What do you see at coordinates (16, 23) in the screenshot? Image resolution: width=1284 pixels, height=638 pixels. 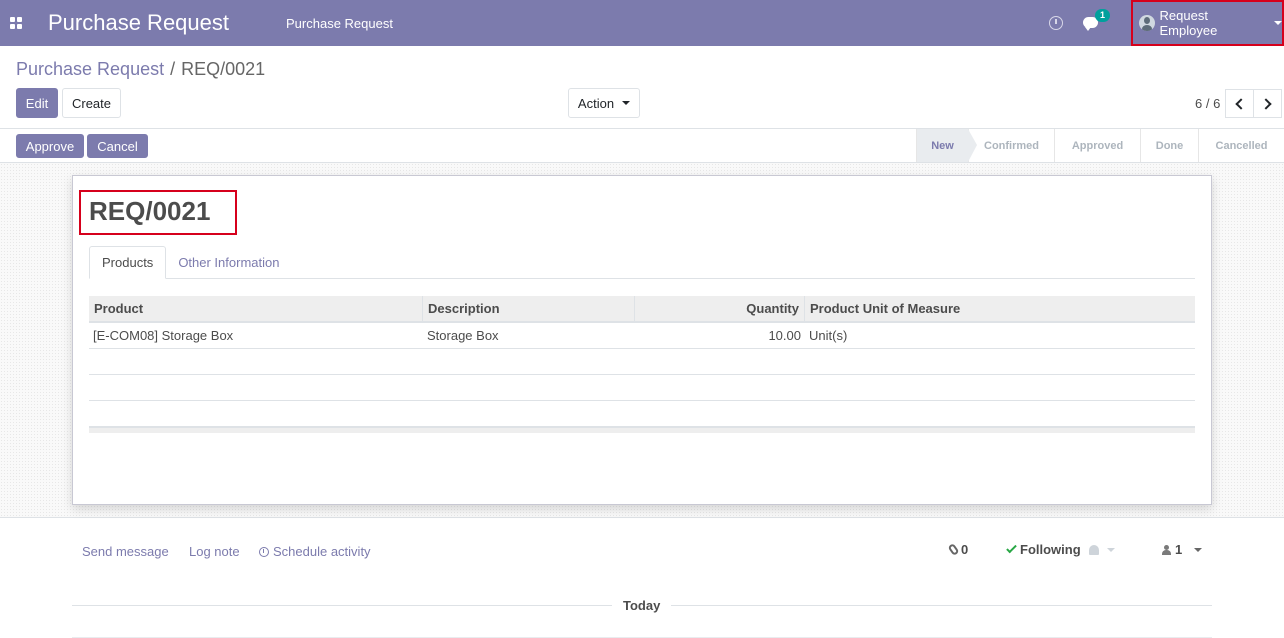 I see `apps-menu-icon` at bounding box center [16, 23].